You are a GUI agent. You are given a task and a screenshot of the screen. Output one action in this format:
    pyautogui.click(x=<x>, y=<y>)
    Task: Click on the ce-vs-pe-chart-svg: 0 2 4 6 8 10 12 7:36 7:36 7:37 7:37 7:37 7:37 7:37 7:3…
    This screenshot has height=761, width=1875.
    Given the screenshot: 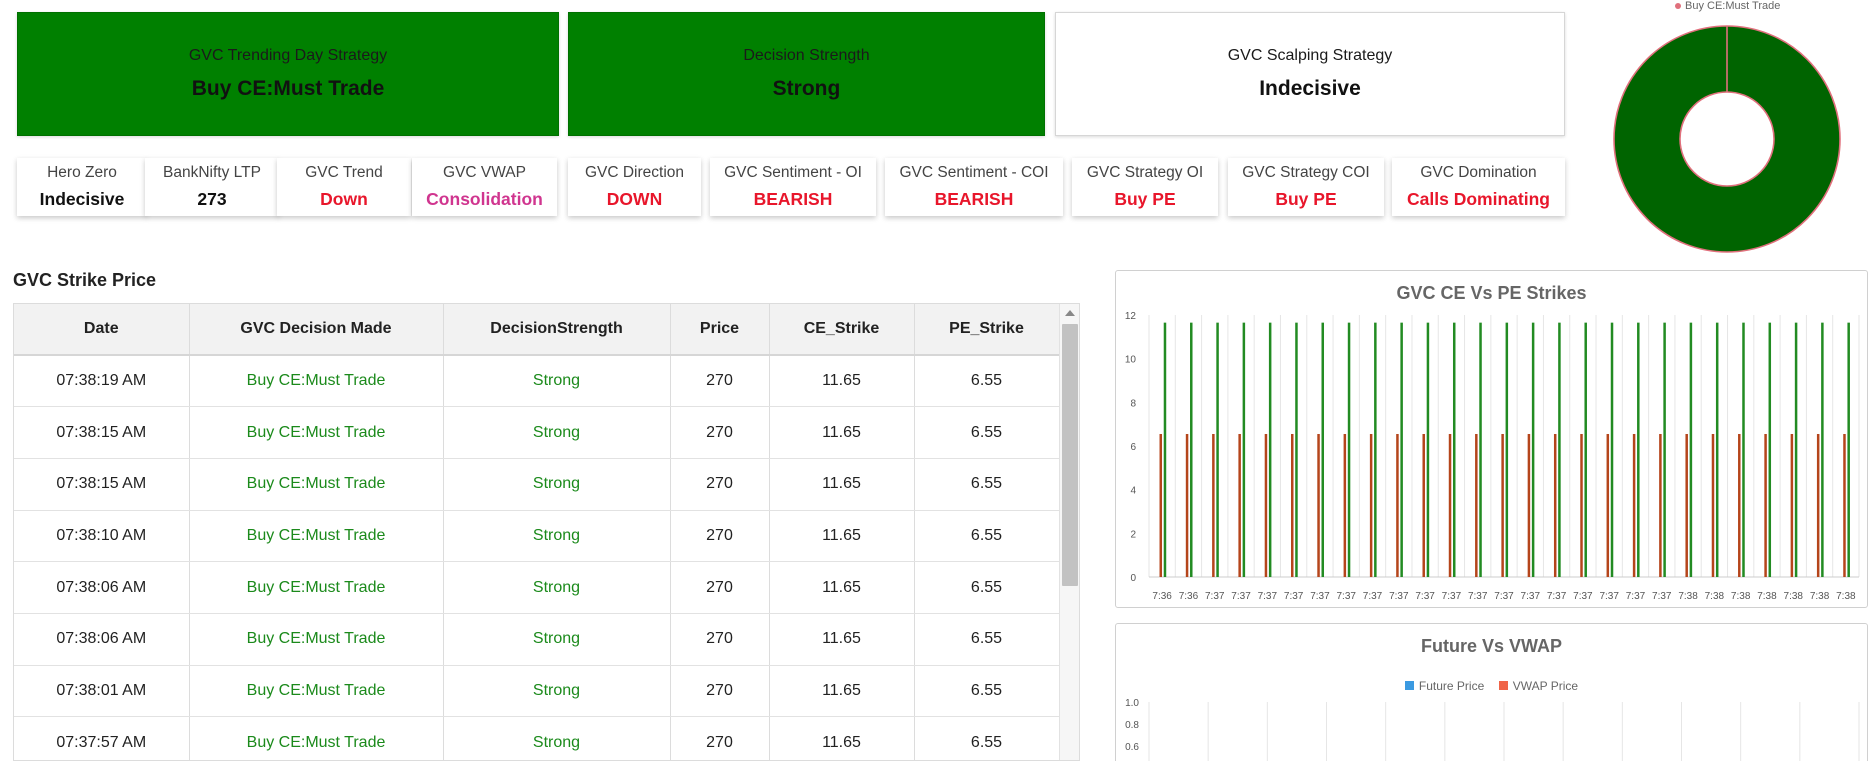 What is the action you would take?
    pyautogui.click(x=1492, y=456)
    